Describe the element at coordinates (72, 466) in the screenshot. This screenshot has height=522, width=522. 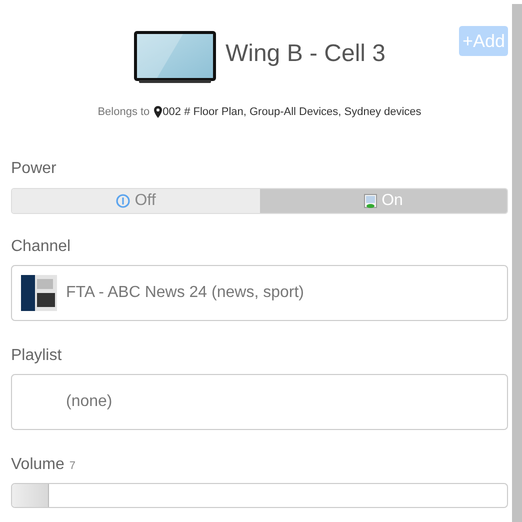
I see `volume-value: 7` at that location.